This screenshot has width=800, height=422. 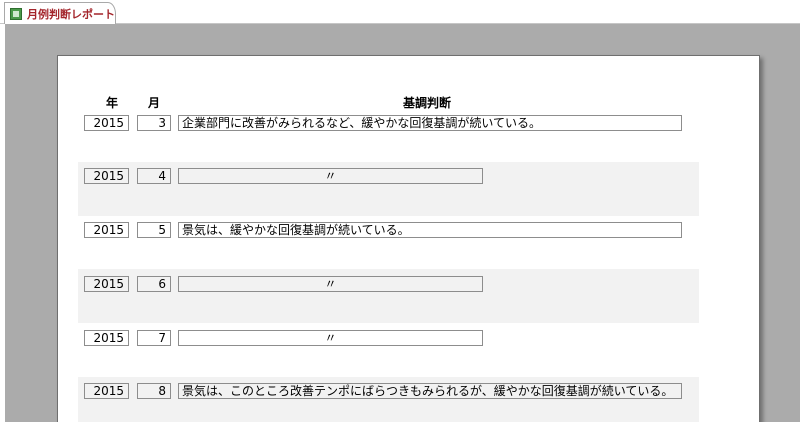 I want to click on document-tab-strip: 月例判断レポート, so click(x=400, y=12).